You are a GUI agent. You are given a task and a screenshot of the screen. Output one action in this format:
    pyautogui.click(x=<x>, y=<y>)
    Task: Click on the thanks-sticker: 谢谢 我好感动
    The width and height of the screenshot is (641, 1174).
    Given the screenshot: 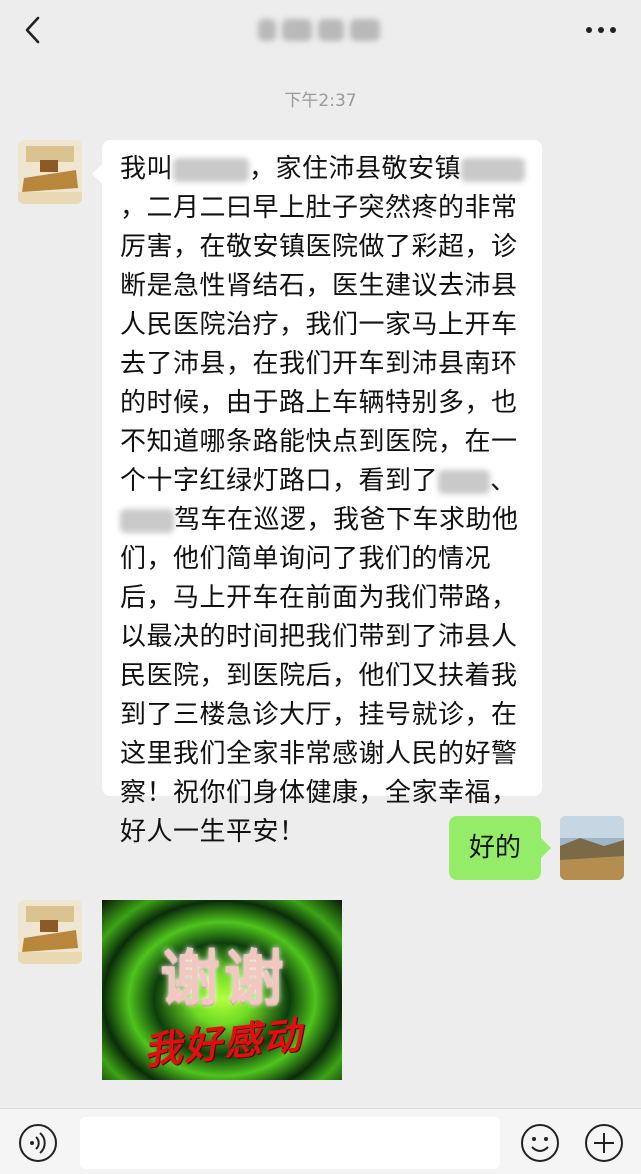 What is the action you would take?
    pyautogui.click(x=222, y=990)
    